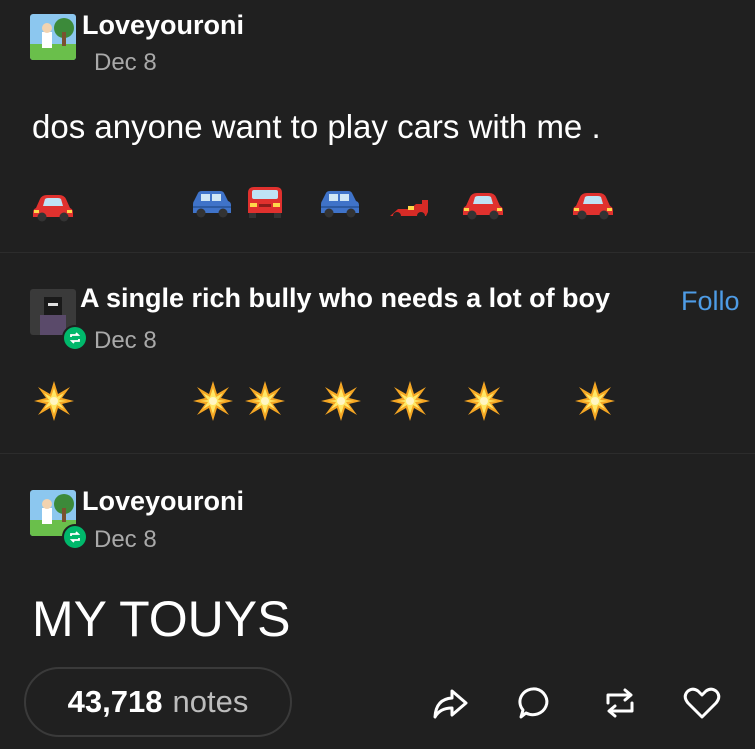 Image resolution: width=755 pixels, height=749 pixels. Describe the element at coordinates (115, 701) in the screenshot. I see `notes-count: 43,718` at that location.